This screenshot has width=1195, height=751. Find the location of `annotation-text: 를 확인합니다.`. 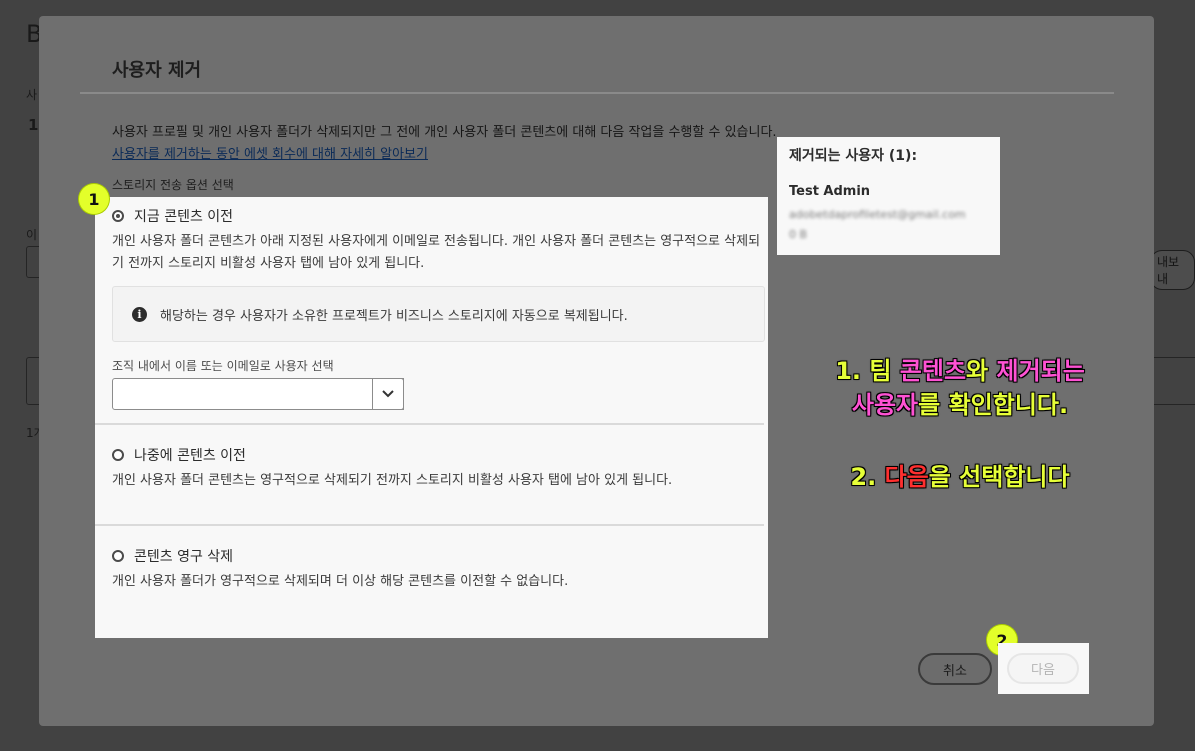

annotation-text: 를 확인합니다. is located at coordinates (993, 405).